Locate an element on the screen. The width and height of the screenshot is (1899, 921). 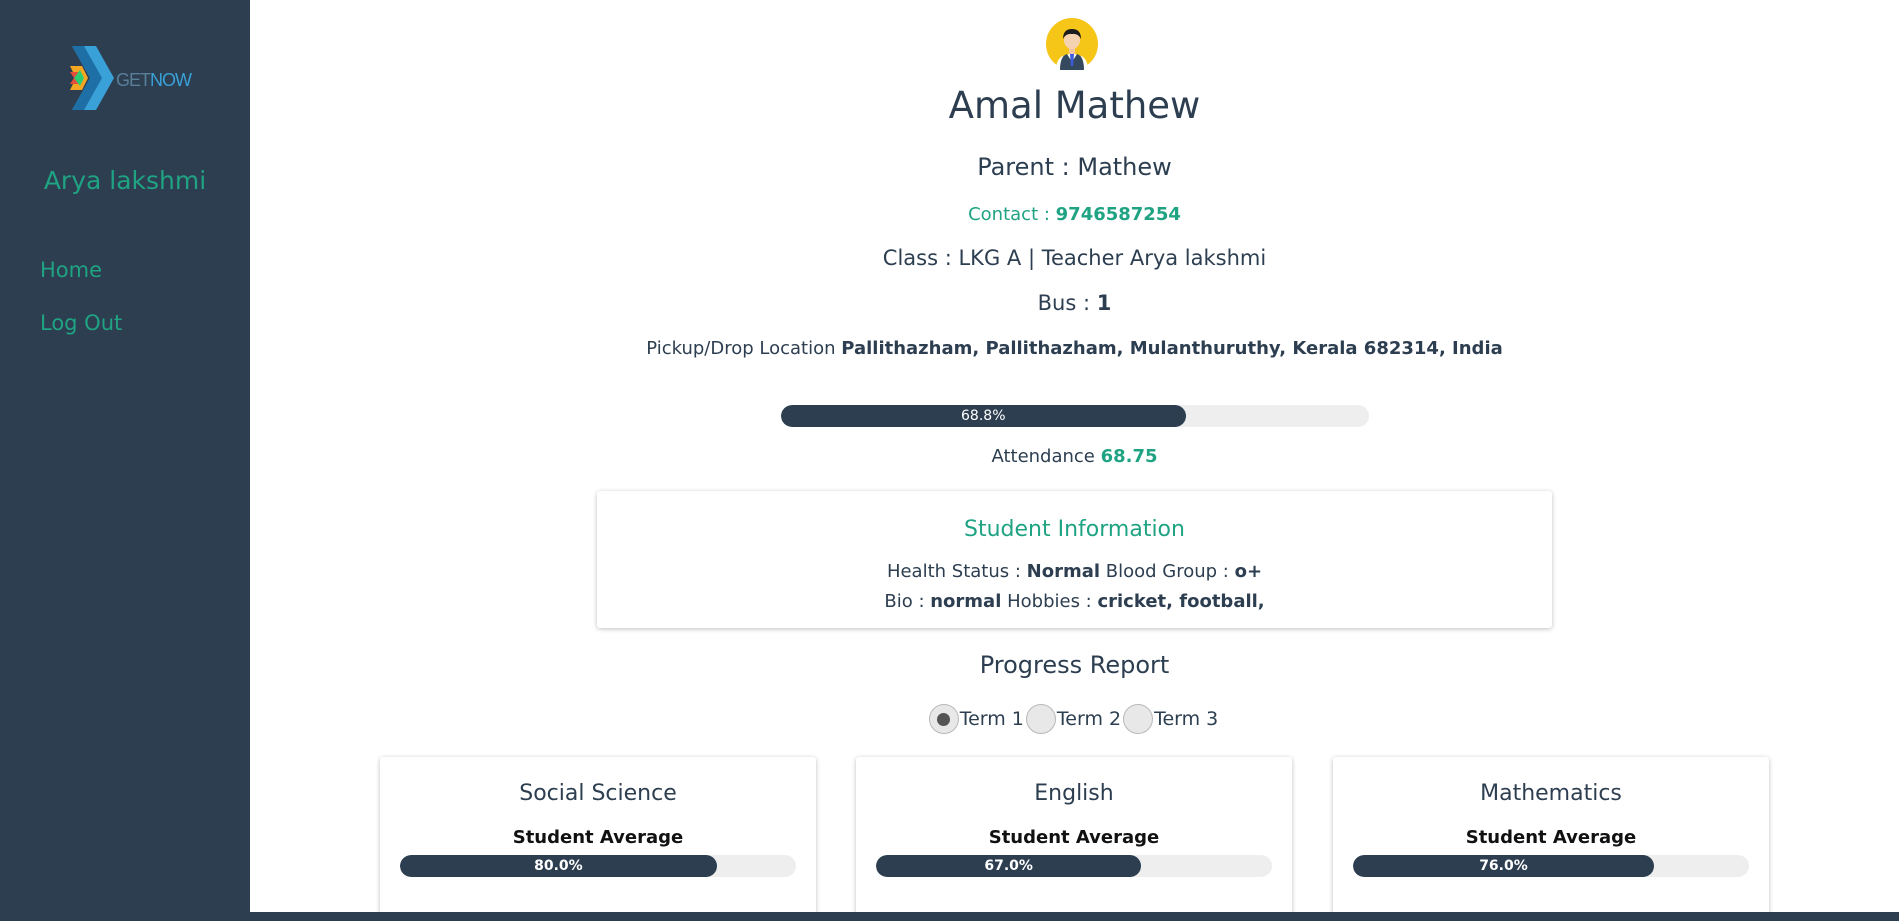
class-value: LKG A is located at coordinates (990, 258).